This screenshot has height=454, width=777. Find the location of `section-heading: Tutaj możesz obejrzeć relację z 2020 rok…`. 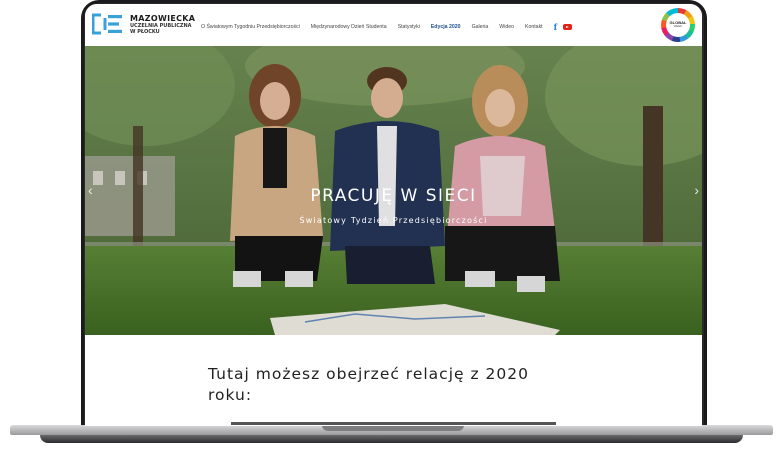

section-heading: Tutaj możesz obejrzeć relację z 2020 rok… is located at coordinates (368, 384).